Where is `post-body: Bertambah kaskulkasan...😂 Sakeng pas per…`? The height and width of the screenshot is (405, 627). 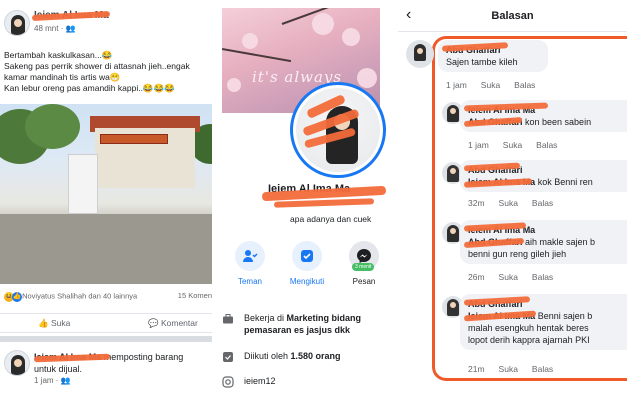
post-body: Bertambah kaskulkasan...😂 Sakeng pas per… is located at coordinates (108, 72).